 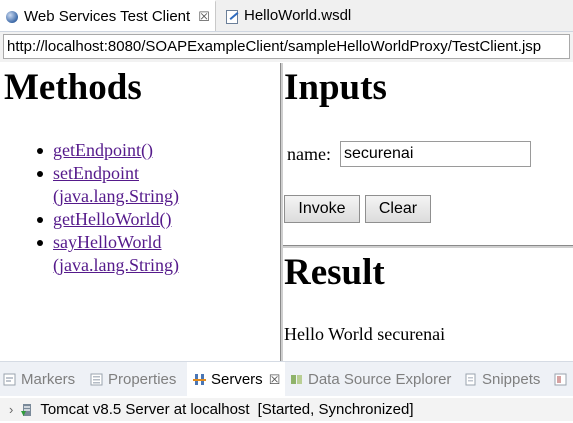 I want to click on invoke-button: Invoke, so click(x=322, y=209).